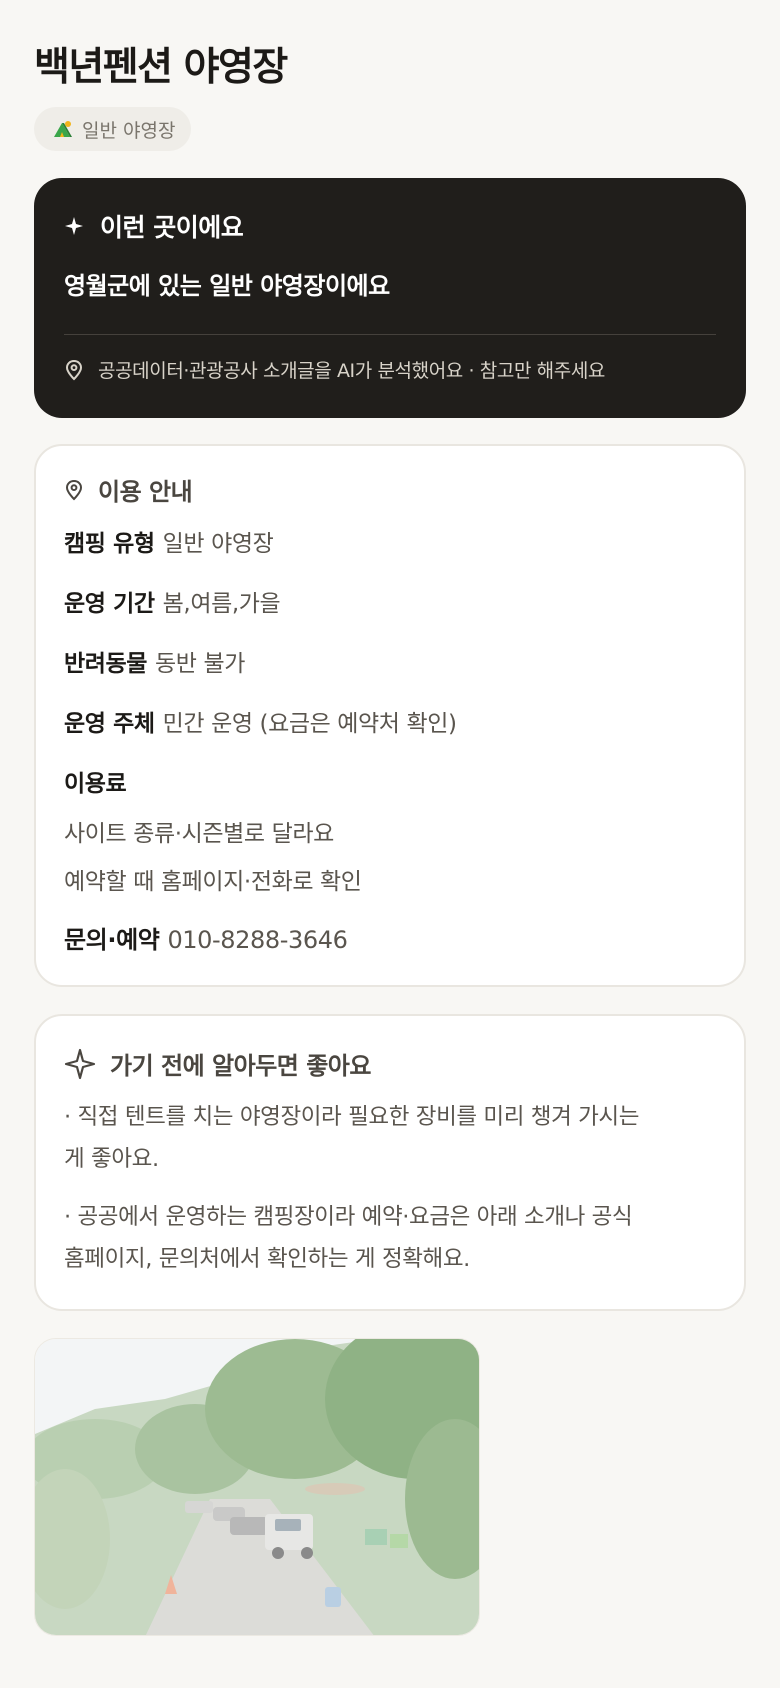 This screenshot has width=780, height=1688. What do you see at coordinates (109, 724) in the screenshot?
I see `operator-label: 운영 주체` at bounding box center [109, 724].